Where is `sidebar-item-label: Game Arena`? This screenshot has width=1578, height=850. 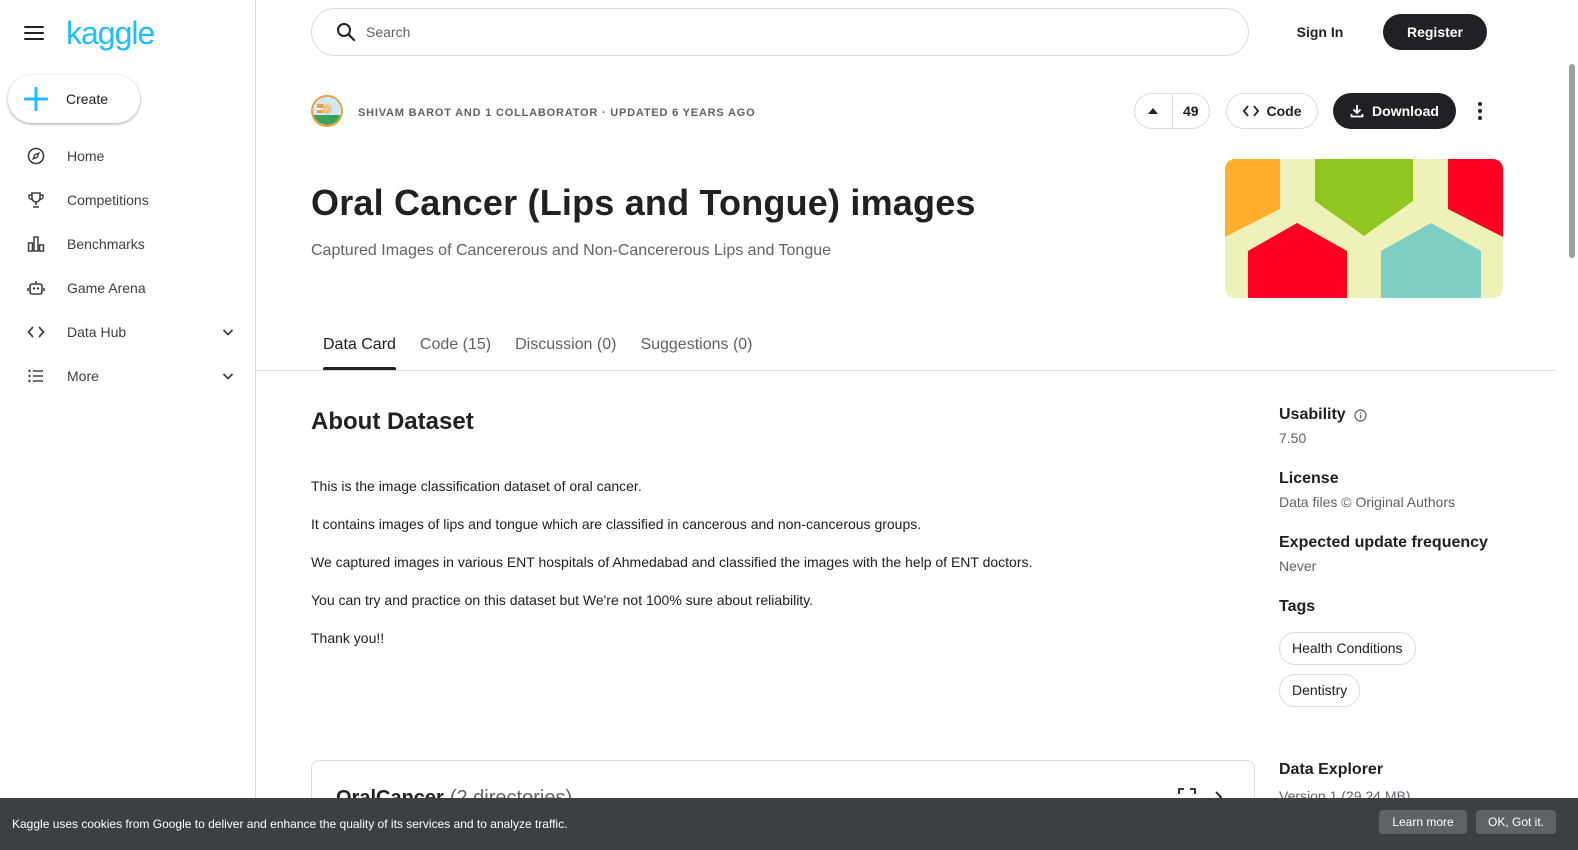 sidebar-item-label: Game Arena is located at coordinates (106, 288).